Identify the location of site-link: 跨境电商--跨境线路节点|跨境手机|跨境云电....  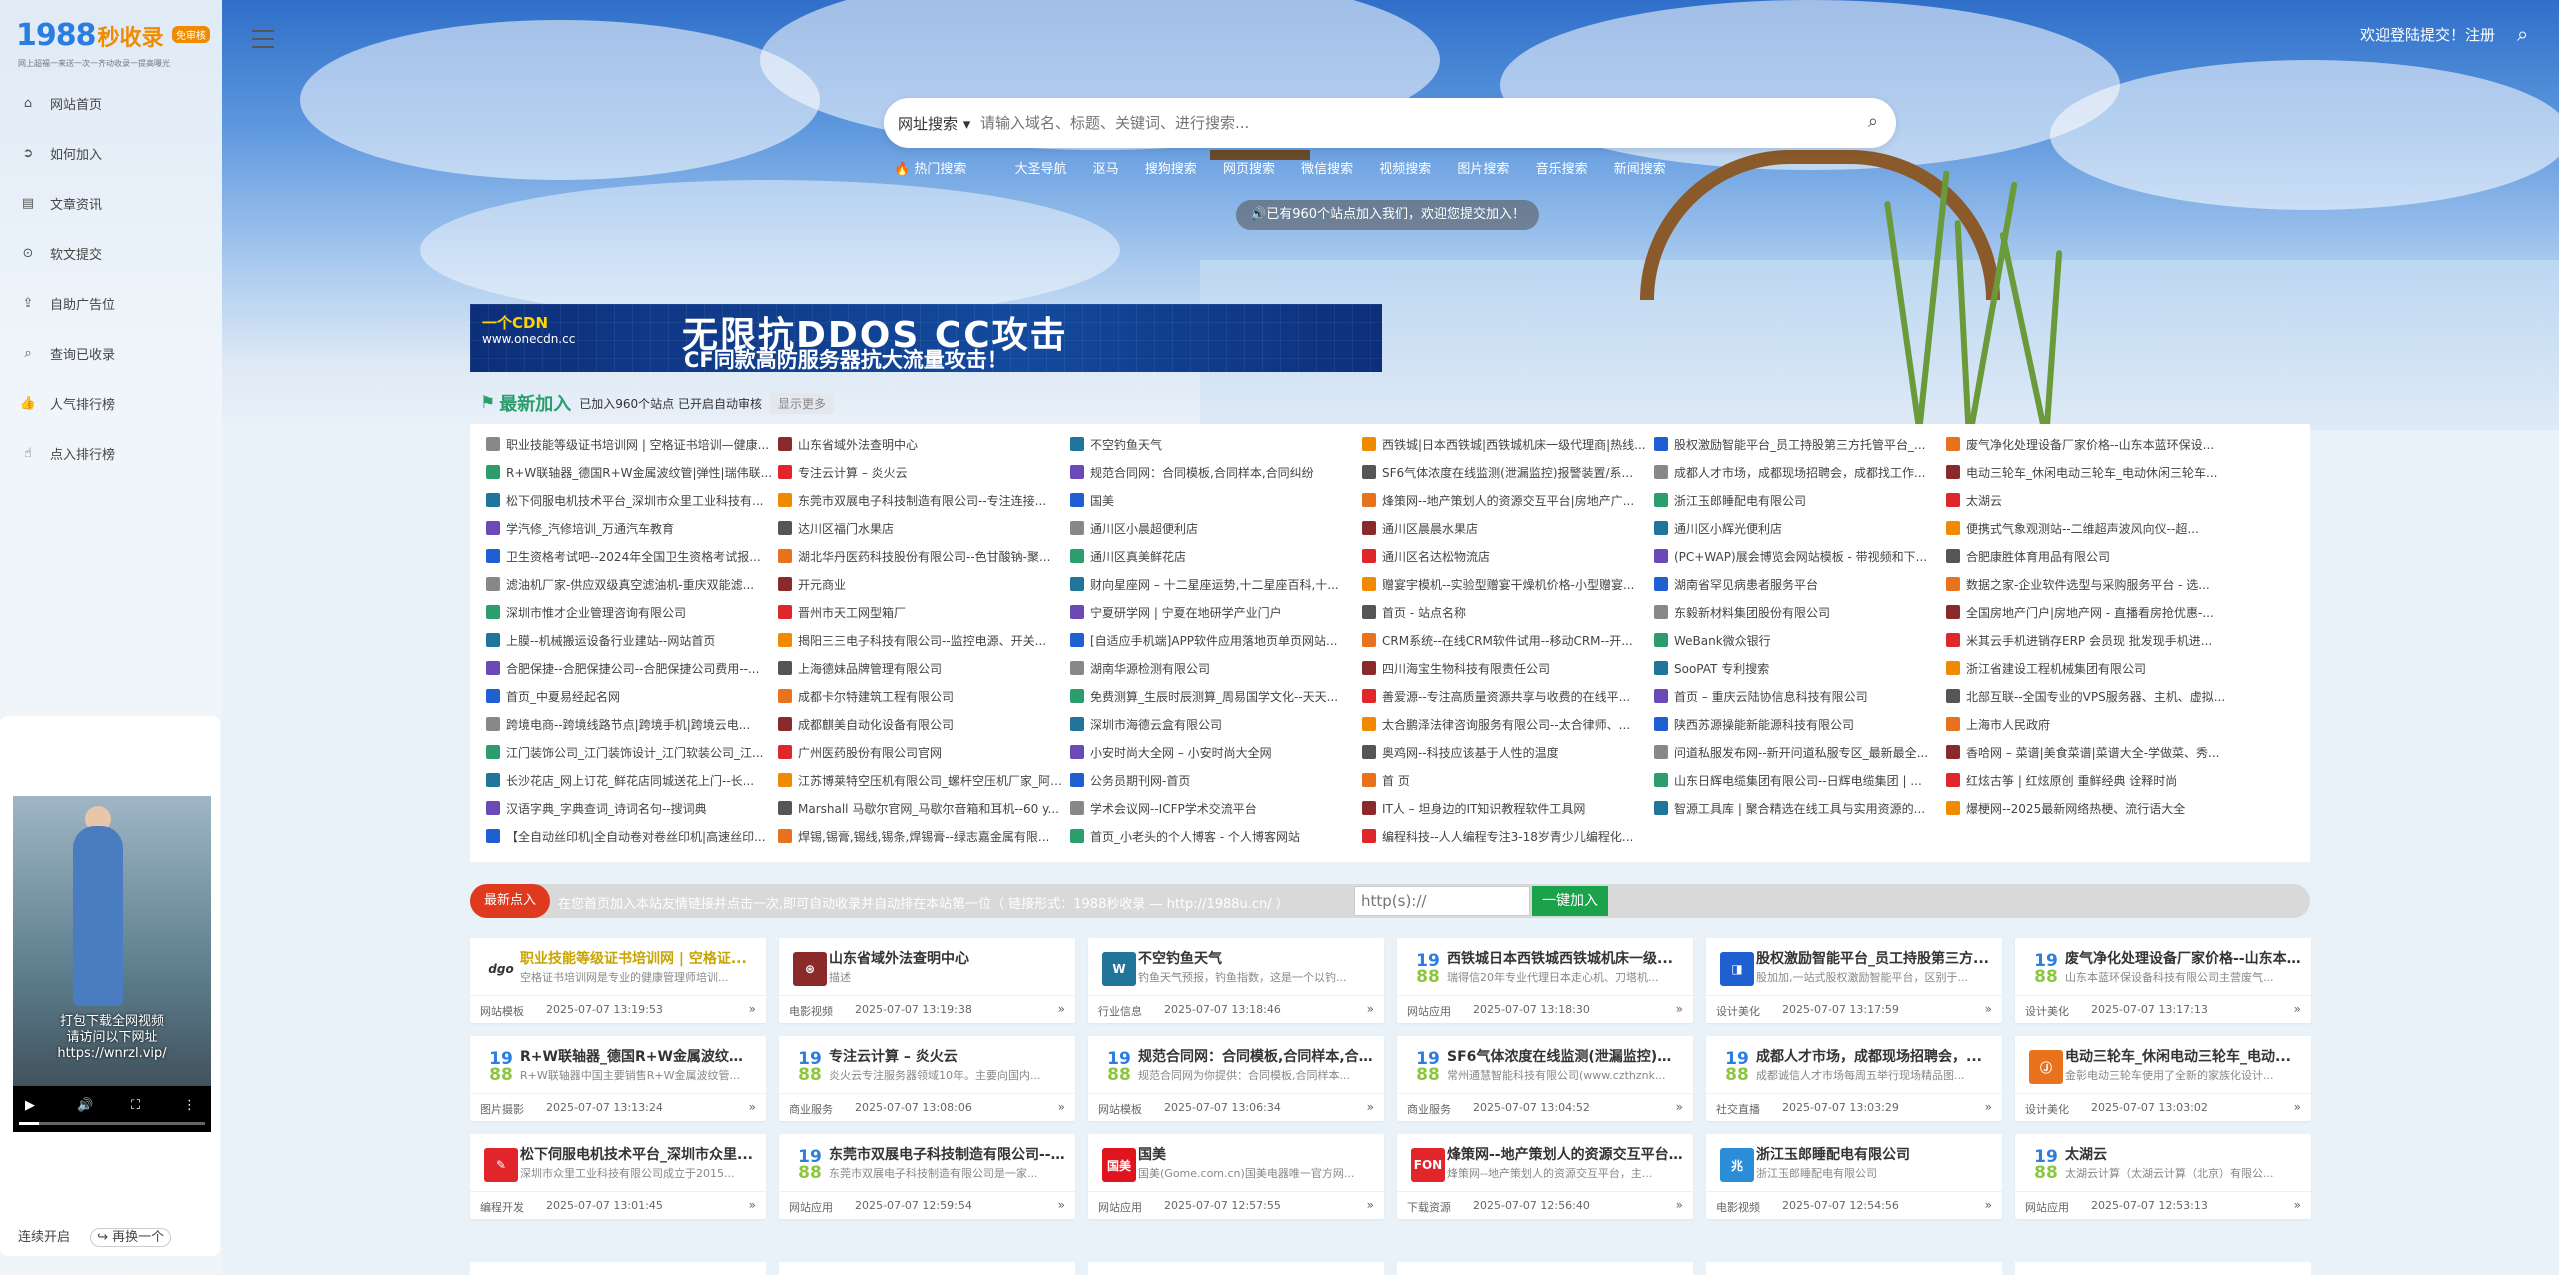
(632, 724).